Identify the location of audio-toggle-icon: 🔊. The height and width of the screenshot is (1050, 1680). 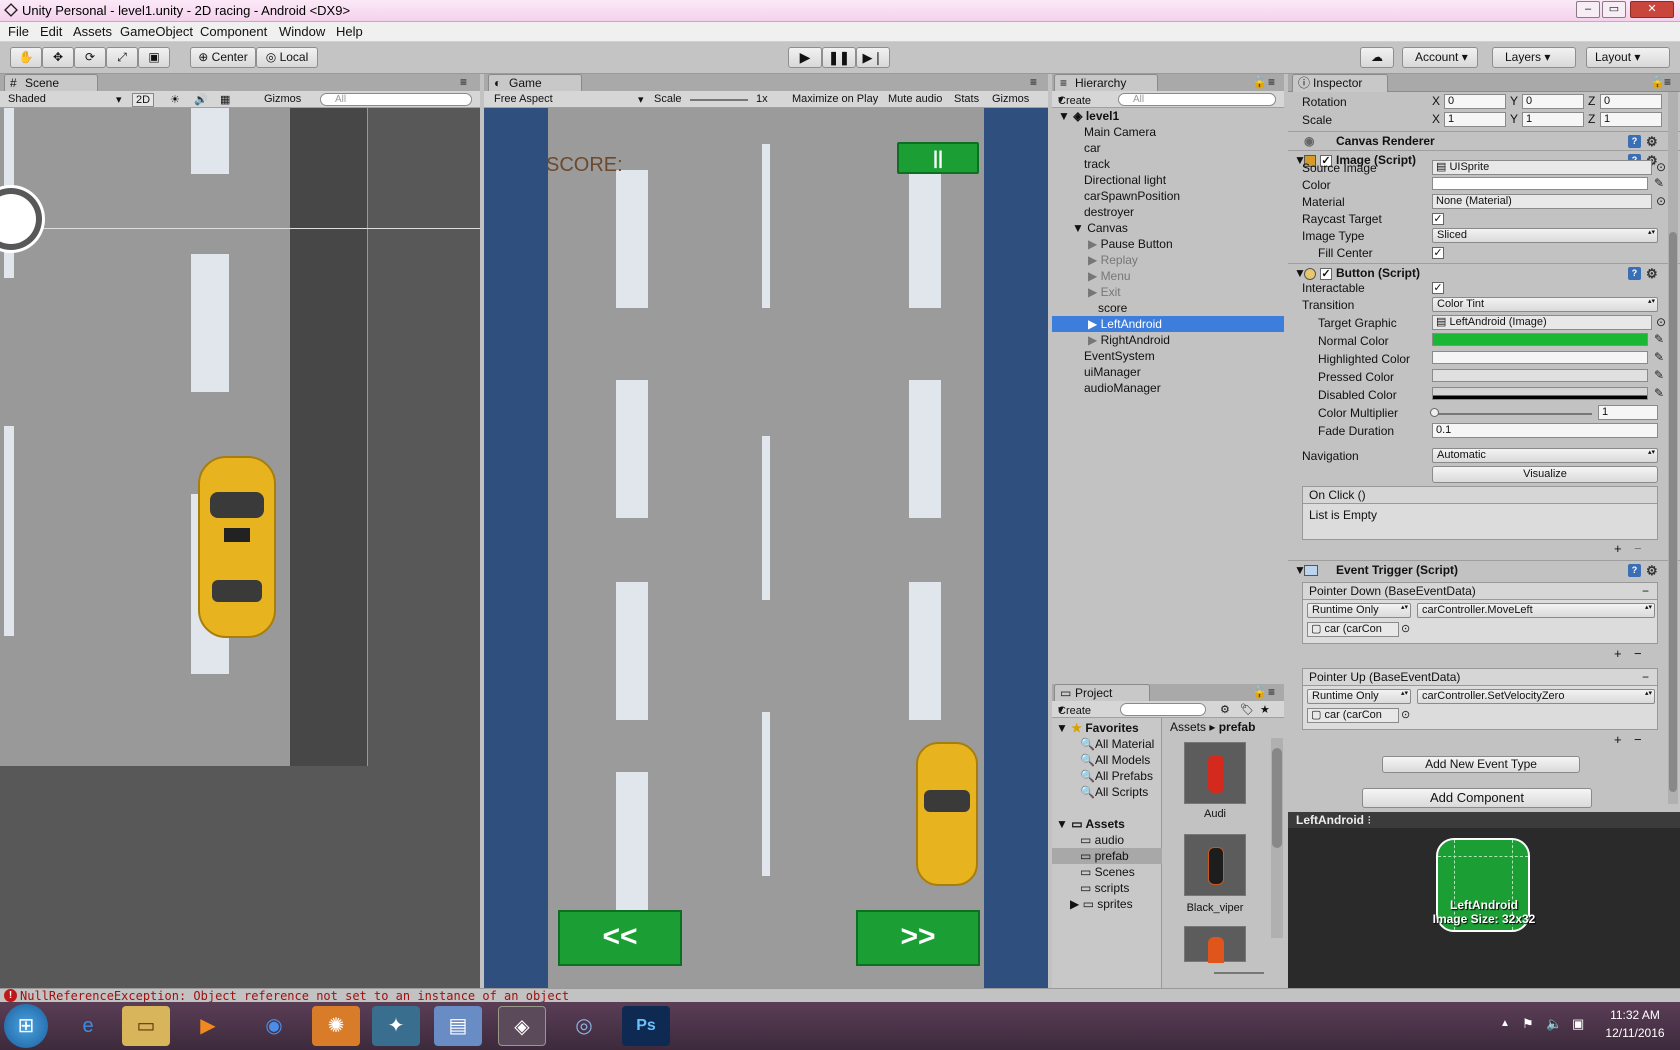
(201, 99).